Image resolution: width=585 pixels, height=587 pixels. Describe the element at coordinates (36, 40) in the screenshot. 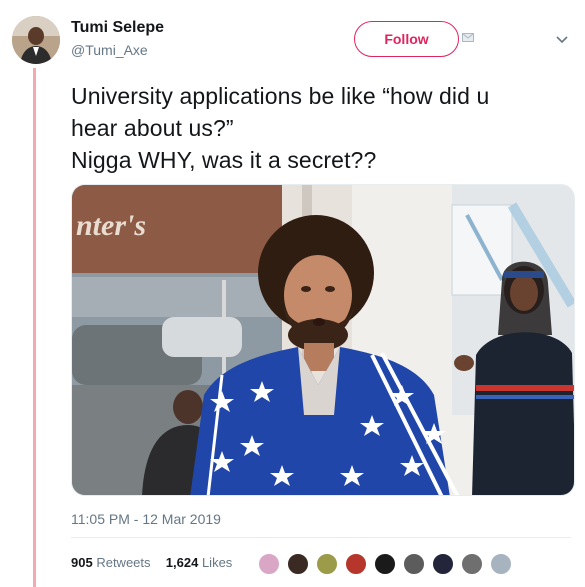

I see `avatar` at that location.